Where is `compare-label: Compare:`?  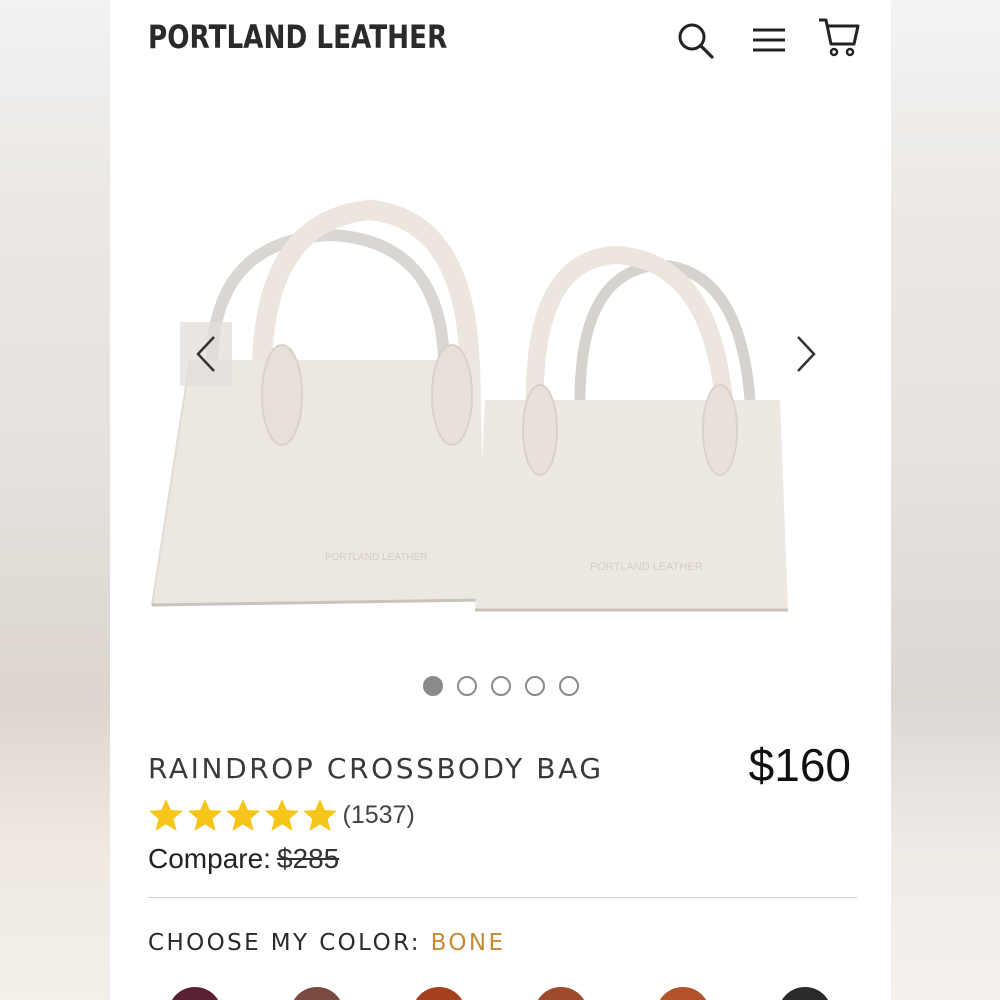
compare-label: Compare: is located at coordinates (209, 858).